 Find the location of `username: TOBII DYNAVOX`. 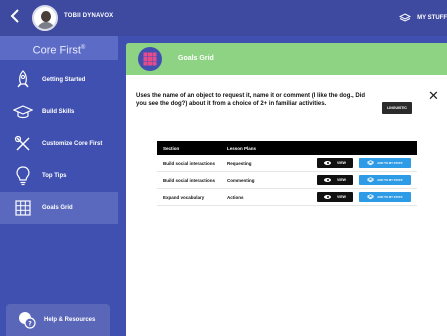

username: TOBII DYNAVOX is located at coordinates (88, 16).